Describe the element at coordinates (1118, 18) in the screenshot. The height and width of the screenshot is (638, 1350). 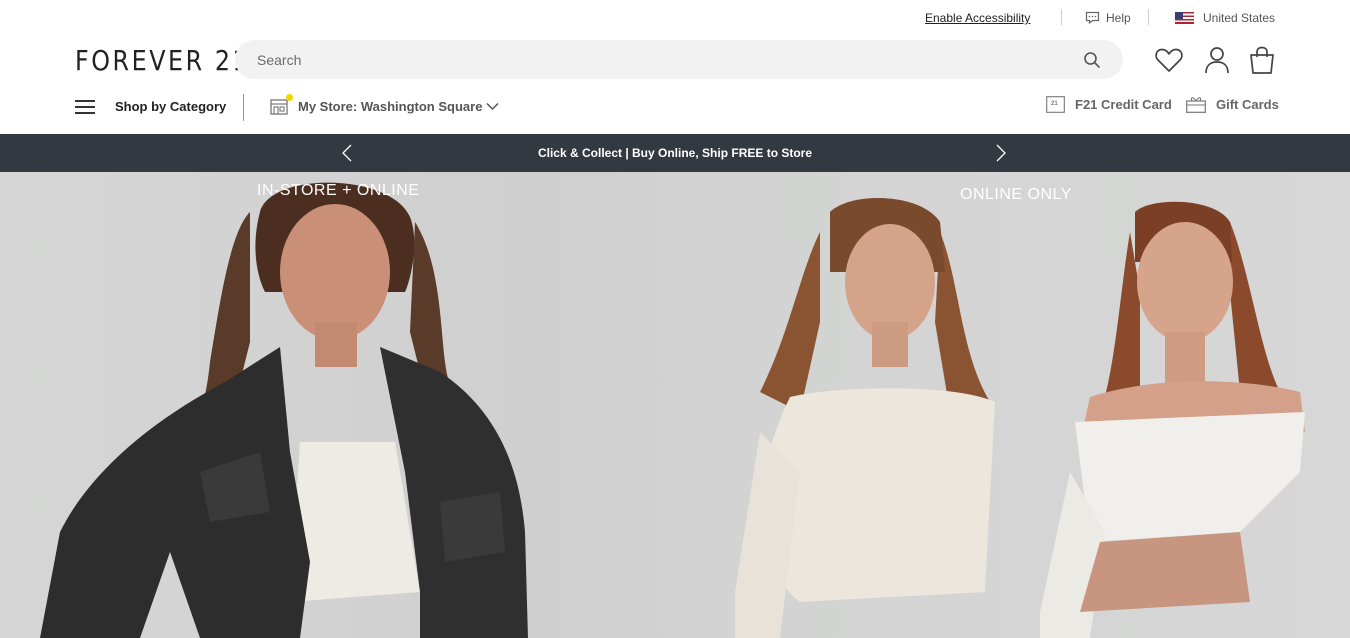
I see `help-label: Help` at that location.